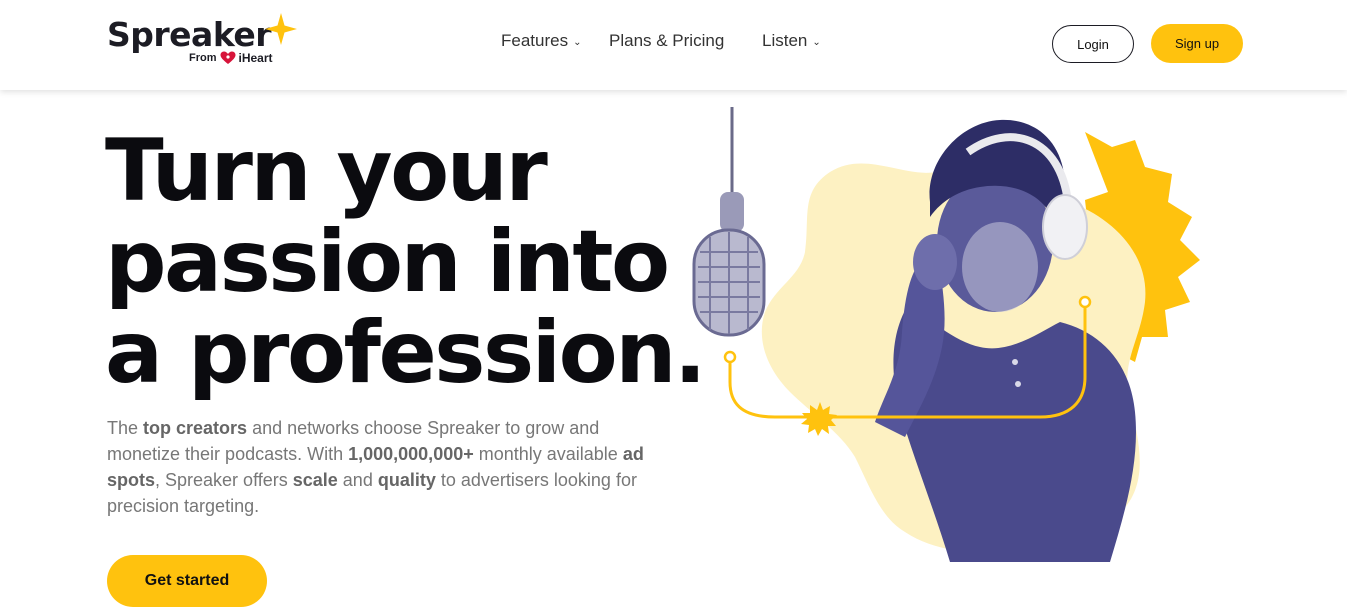 The height and width of the screenshot is (609, 1347). Describe the element at coordinates (785, 40) in the screenshot. I see `nav-item-label: Listen` at that location.